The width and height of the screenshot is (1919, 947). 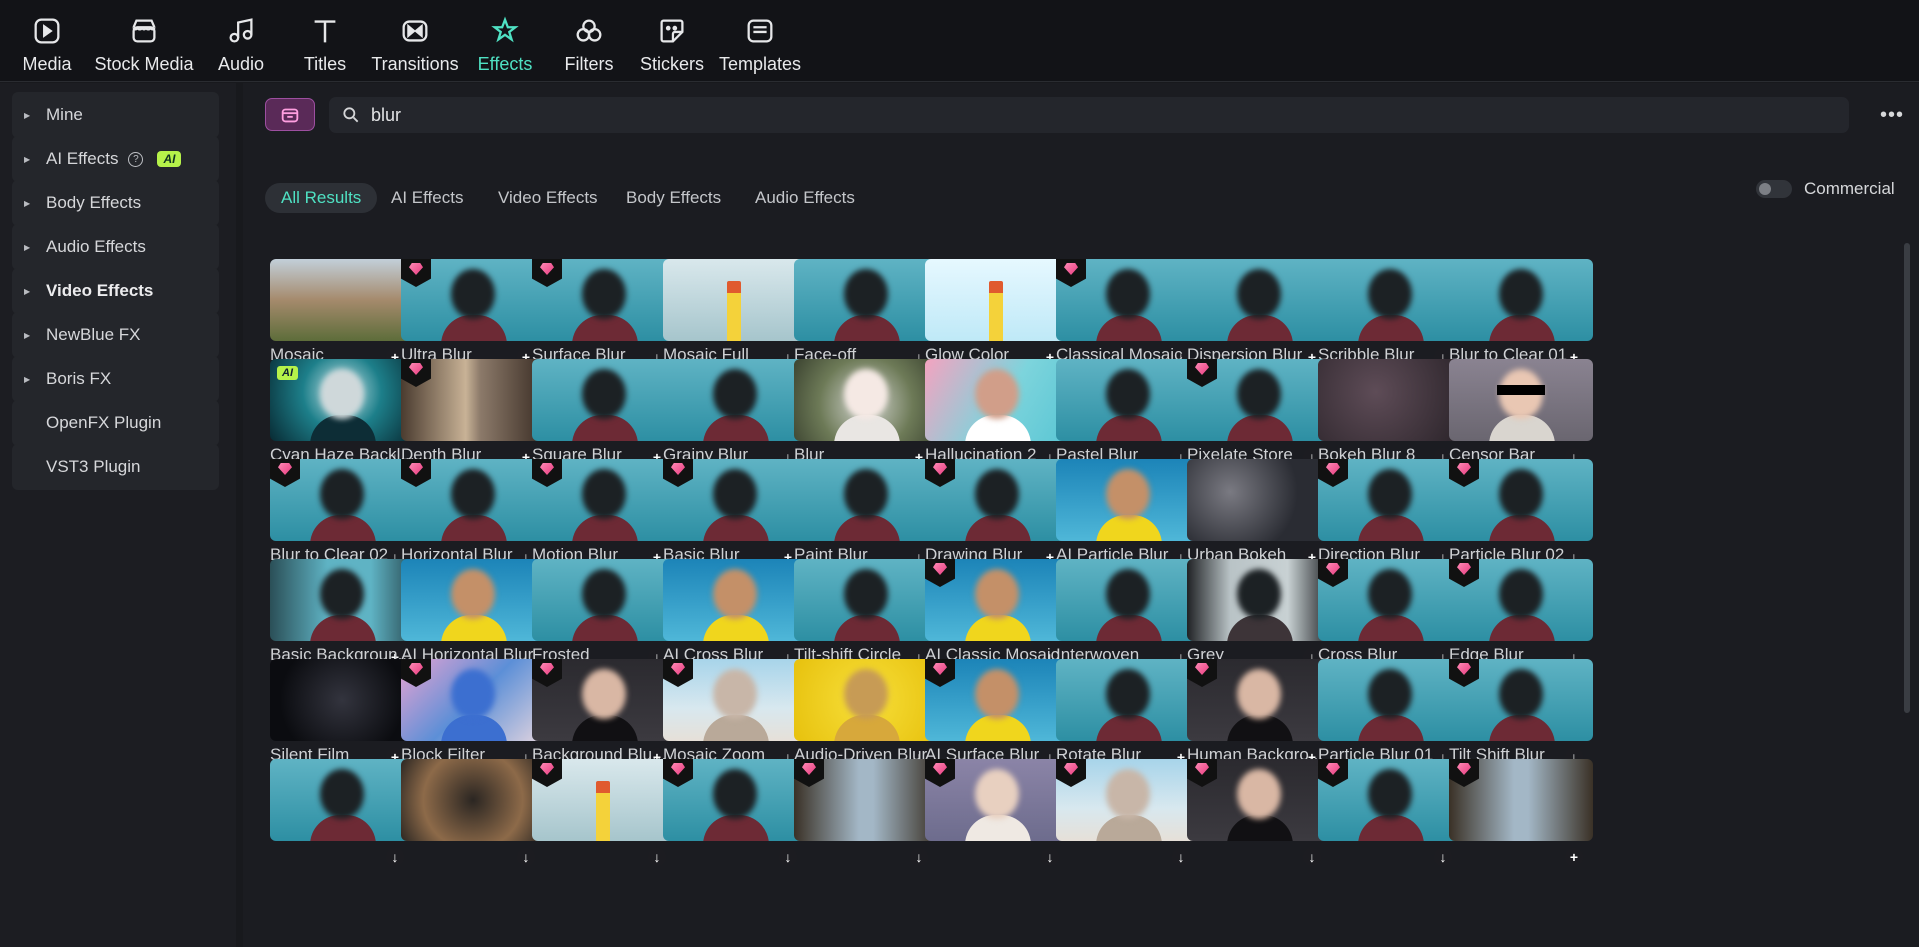 What do you see at coordinates (321, 198) in the screenshot?
I see `tab-all-results: All Results` at bounding box center [321, 198].